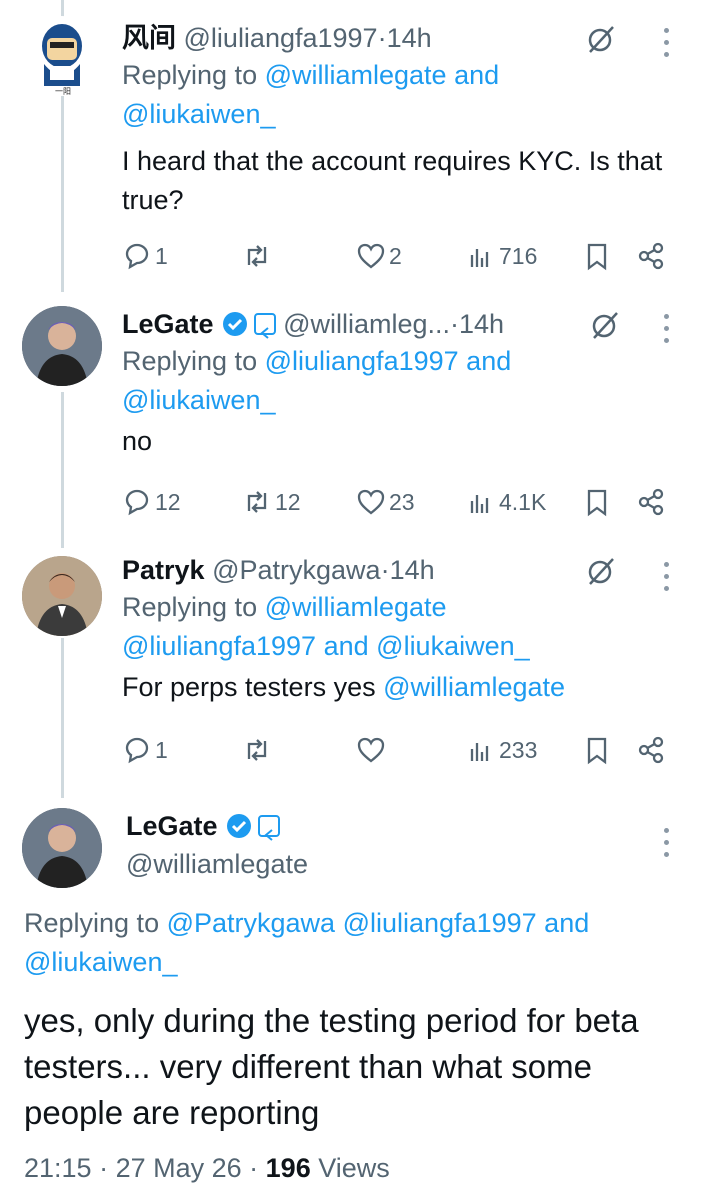 Image resolution: width=706 pixels, height=1199 pixels. What do you see at coordinates (506, 502) in the screenshot?
I see `views-button: 4.1K` at bounding box center [506, 502].